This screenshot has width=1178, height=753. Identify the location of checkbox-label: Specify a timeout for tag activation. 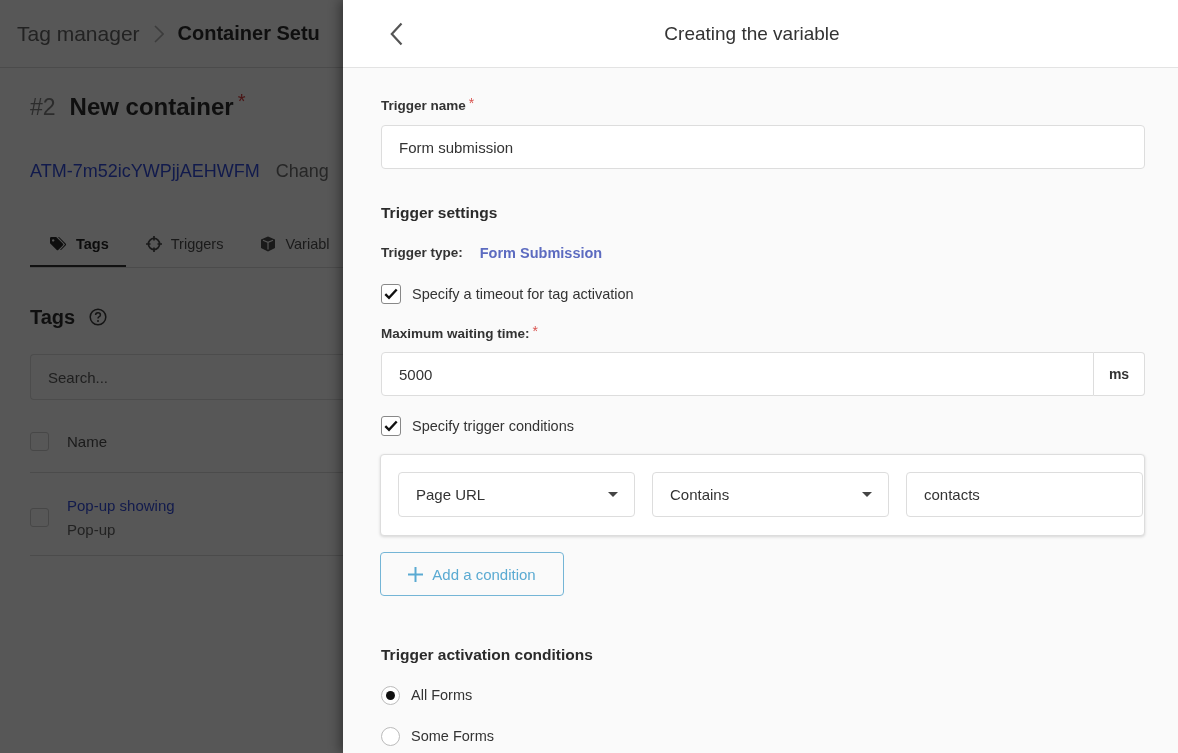
(523, 294).